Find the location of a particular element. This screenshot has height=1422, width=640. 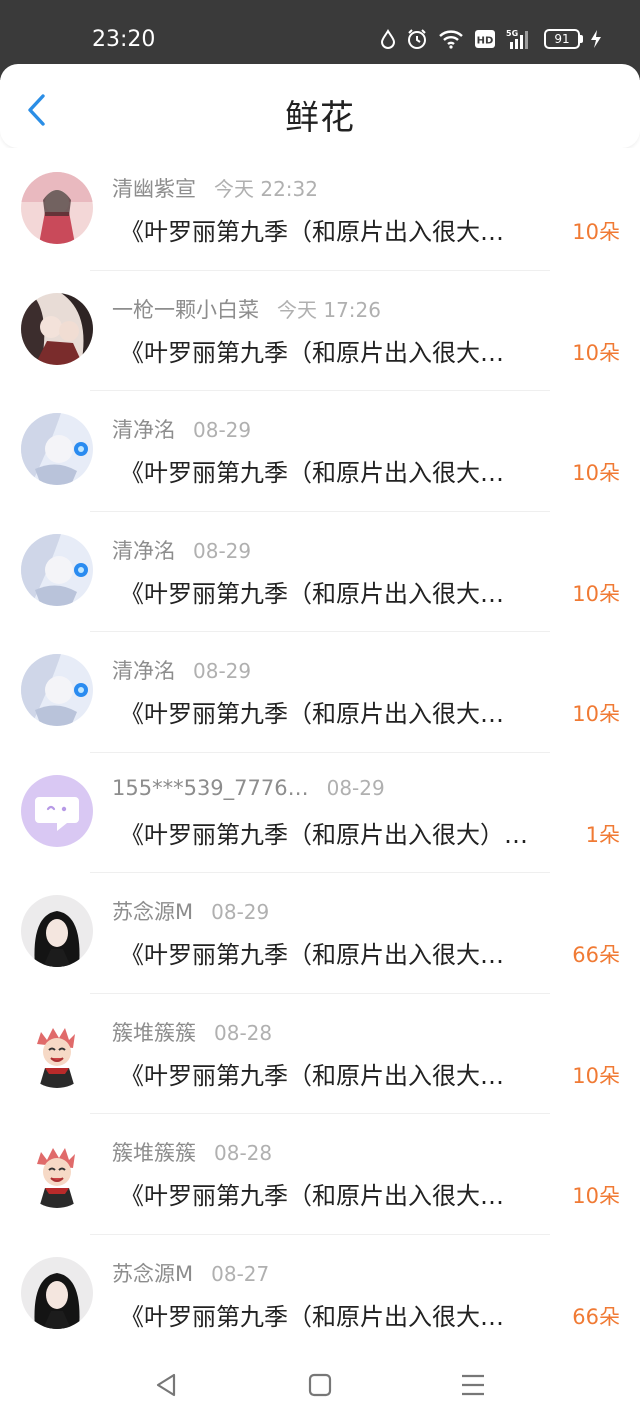

sender-info: 一枪一颗小白菜 今天 17:26 is located at coordinates (246, 309).